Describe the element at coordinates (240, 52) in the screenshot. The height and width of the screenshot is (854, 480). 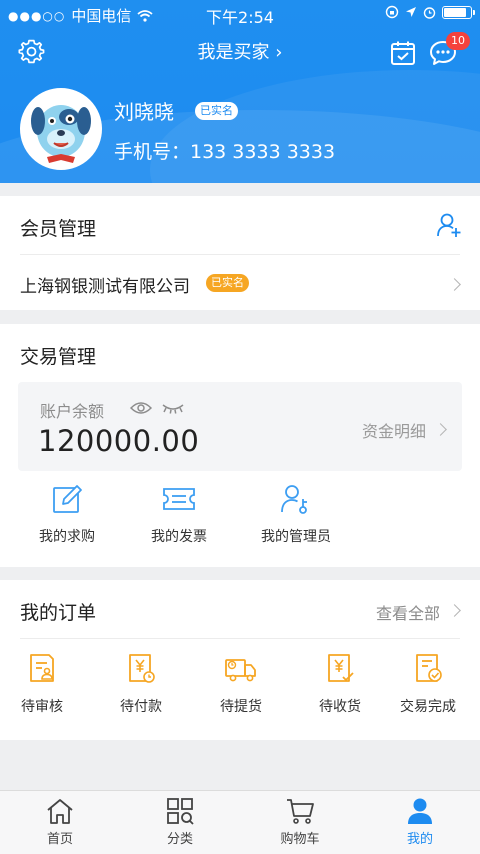
I see `top-nav: 我是买家 › 10` at that location.